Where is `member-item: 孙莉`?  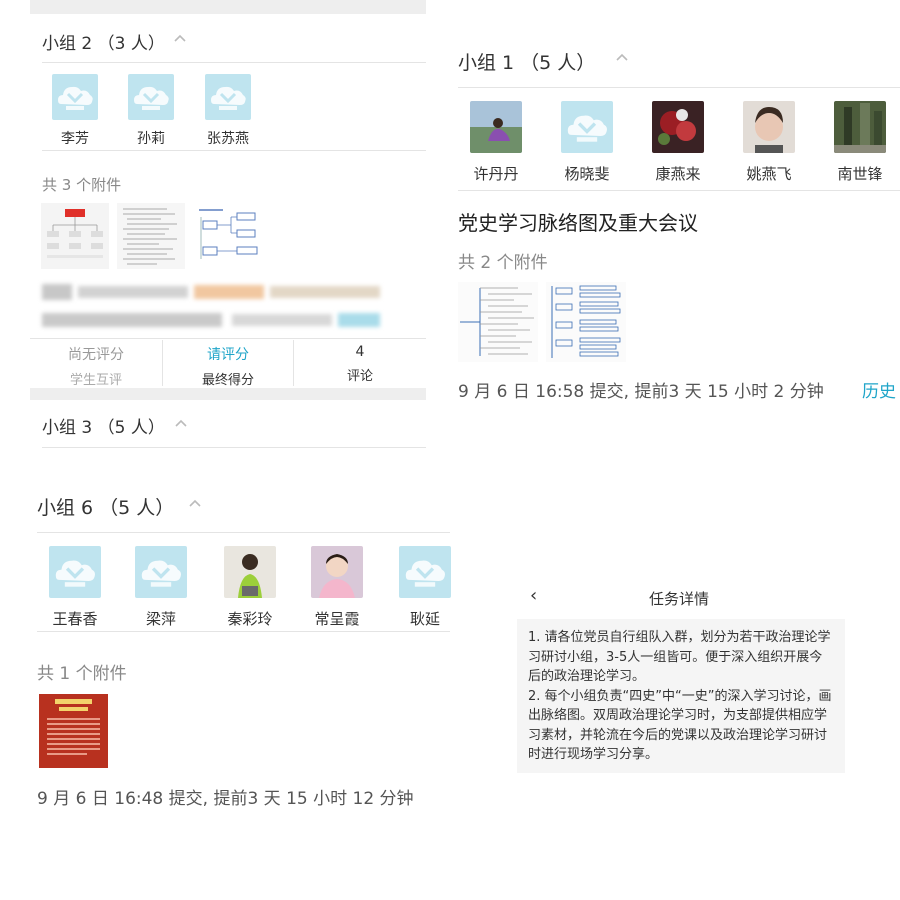
member-item: 孙莉 is located at coordinates (151, 111).